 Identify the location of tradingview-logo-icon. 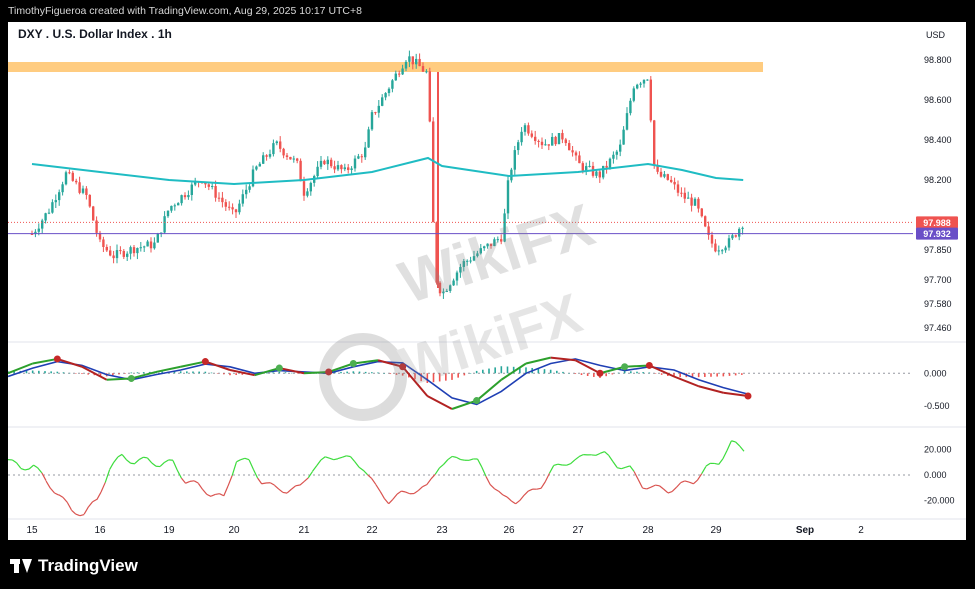
(21, 566).